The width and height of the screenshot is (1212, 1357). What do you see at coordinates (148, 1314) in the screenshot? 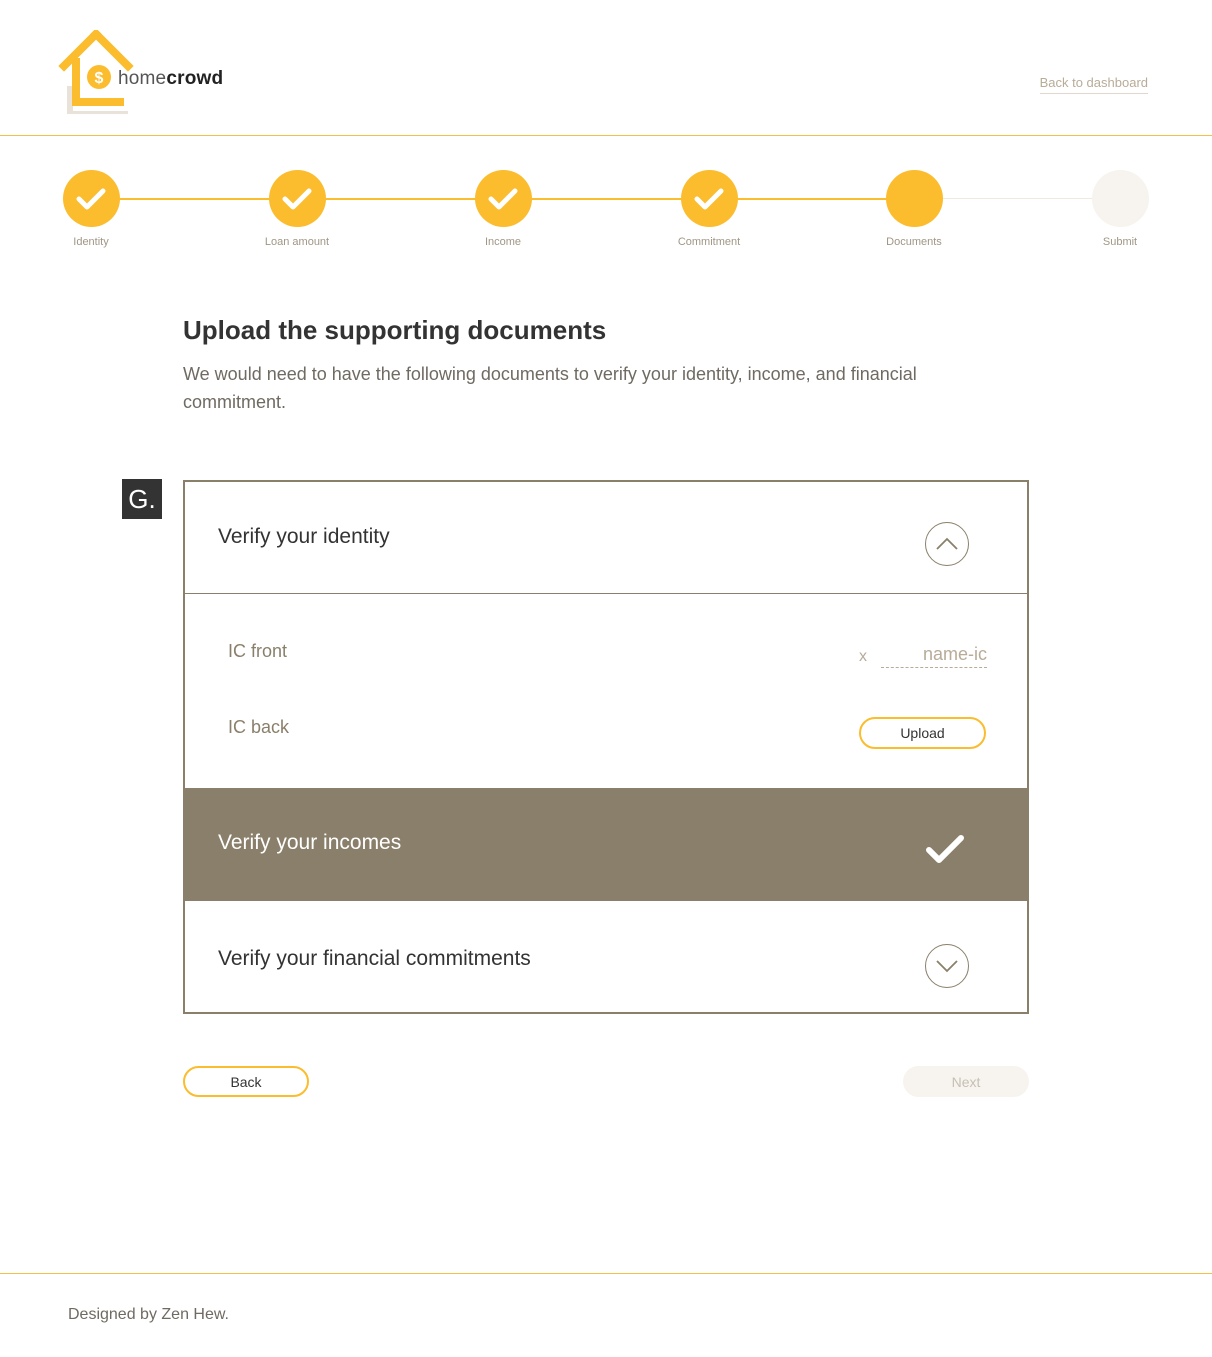
I see `footer-credit: Designed by Zen Hew.` at bounding box center [148, 1314].